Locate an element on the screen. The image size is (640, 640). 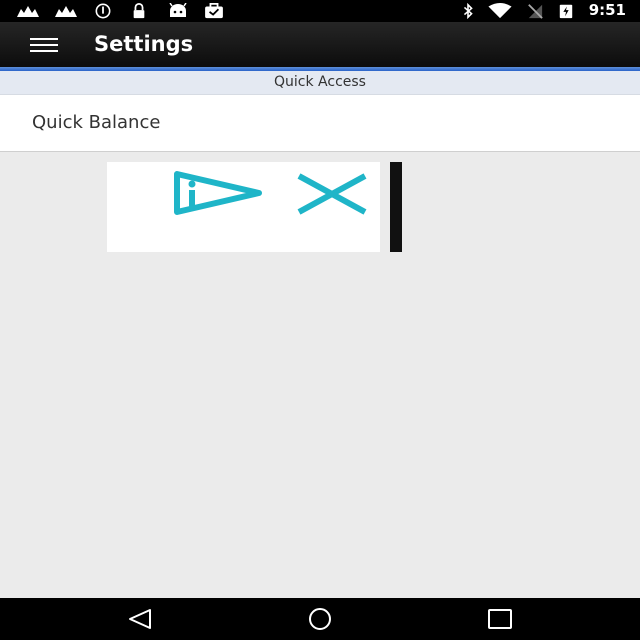
status-time: 9:51 is located at coordinates (607, 10).